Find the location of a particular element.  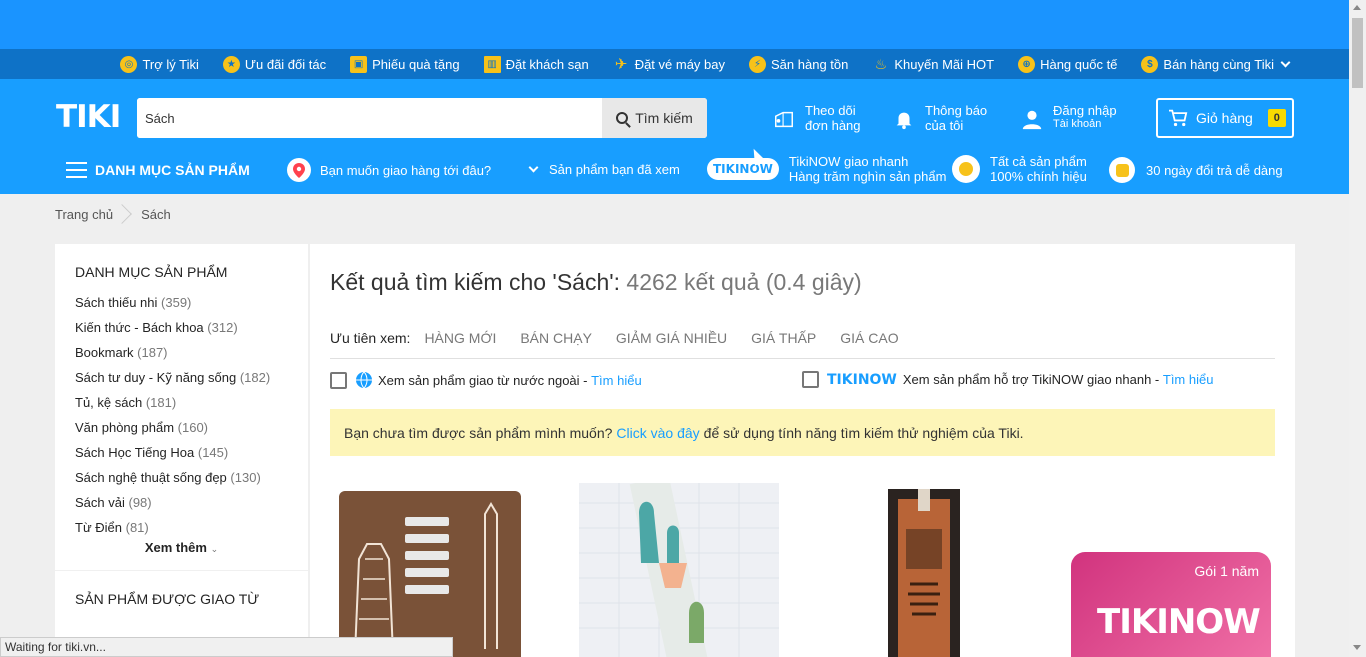

tikinow-checkbox is located at coordinates (810, 379).